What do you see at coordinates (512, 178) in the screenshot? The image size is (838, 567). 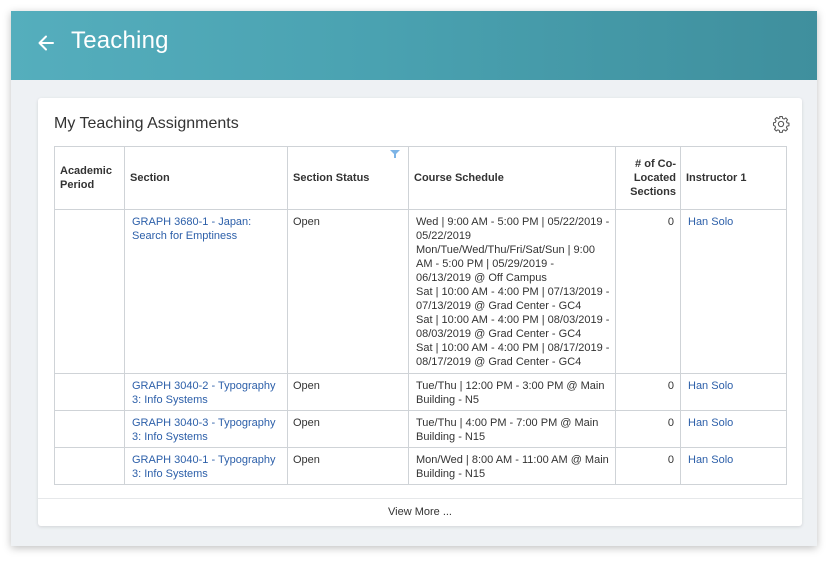 I see `column-header-course-schedule: Course Schedule` at bounding box center [512, 178].